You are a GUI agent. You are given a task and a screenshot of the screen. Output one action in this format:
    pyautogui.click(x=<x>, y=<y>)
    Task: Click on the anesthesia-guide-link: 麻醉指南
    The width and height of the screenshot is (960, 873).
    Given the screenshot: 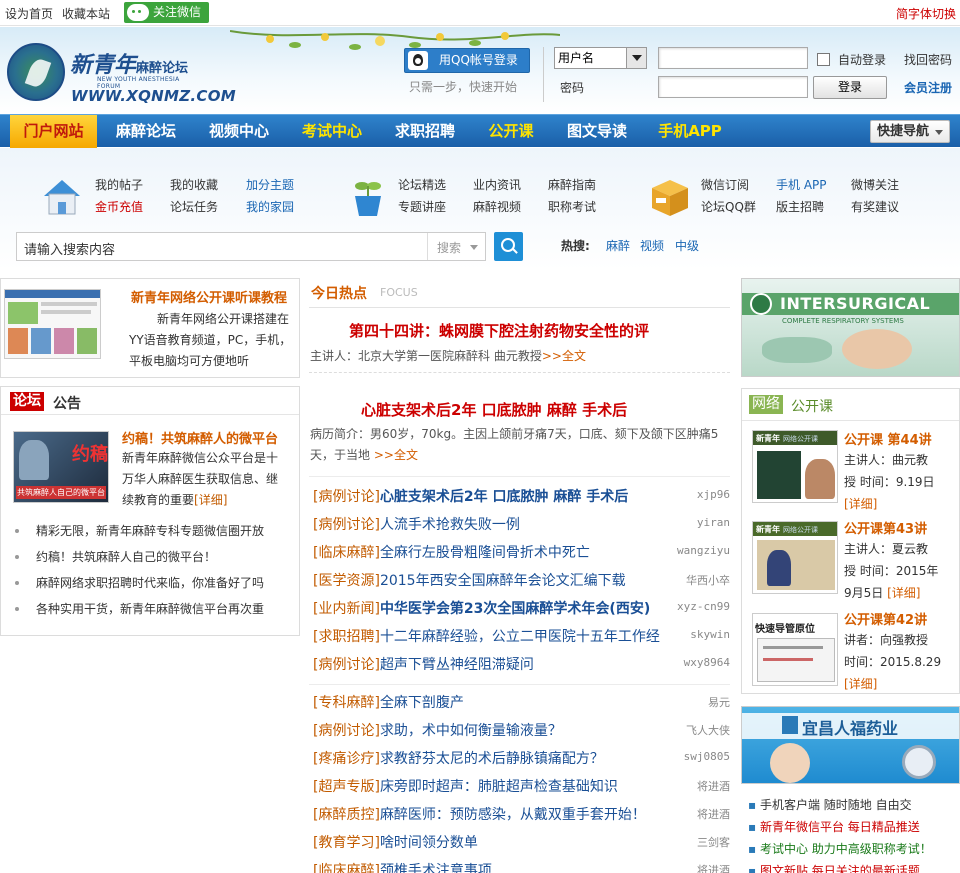 What is the action you would take?
    pyautogui.click(x=572, y=184)
    